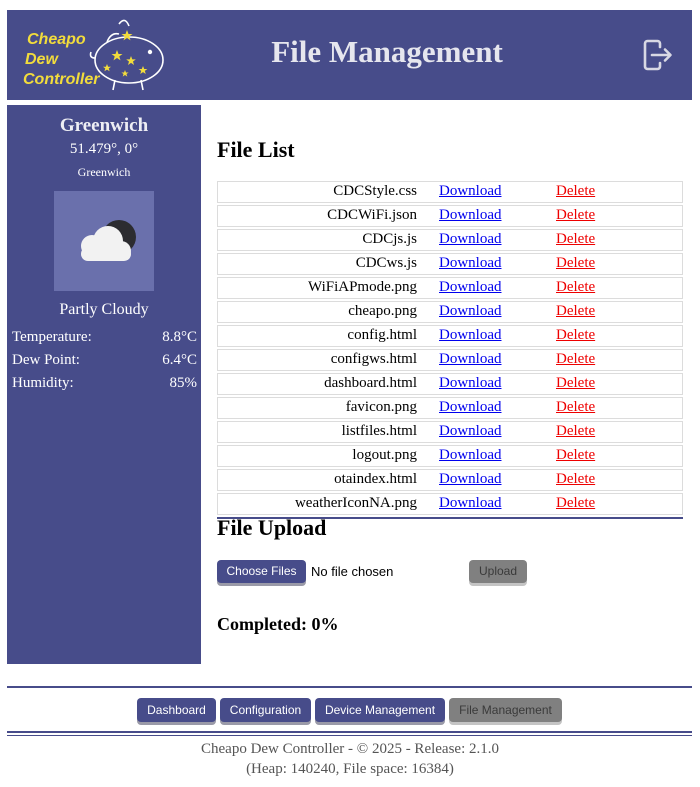  Describe the element at coordinates (104, 125) in the screenshot. I see `location-name: Greenwich` at that location.